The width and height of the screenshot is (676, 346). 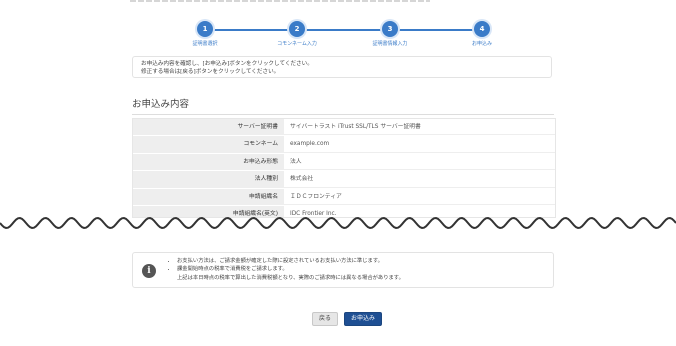 I want to click on step-number: 1, so click(x=205, y=29).